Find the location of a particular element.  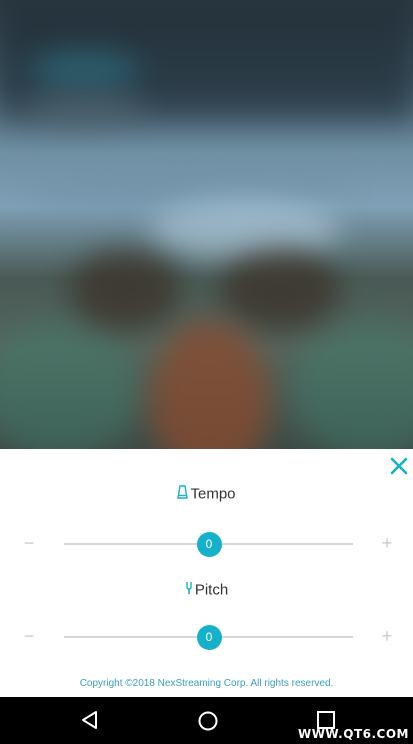

tempo-slider-row: − 0 + is located at coordinates (206, 544).